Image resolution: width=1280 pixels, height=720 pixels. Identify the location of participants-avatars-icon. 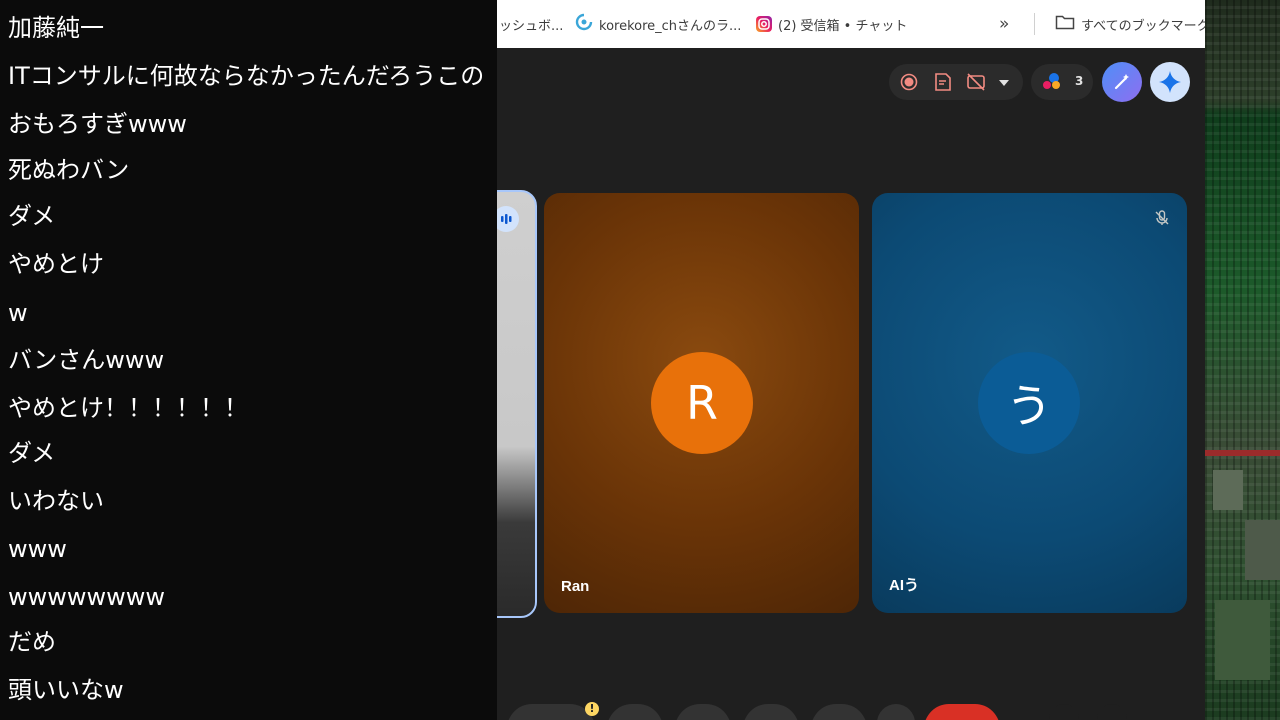
(1054, 84).